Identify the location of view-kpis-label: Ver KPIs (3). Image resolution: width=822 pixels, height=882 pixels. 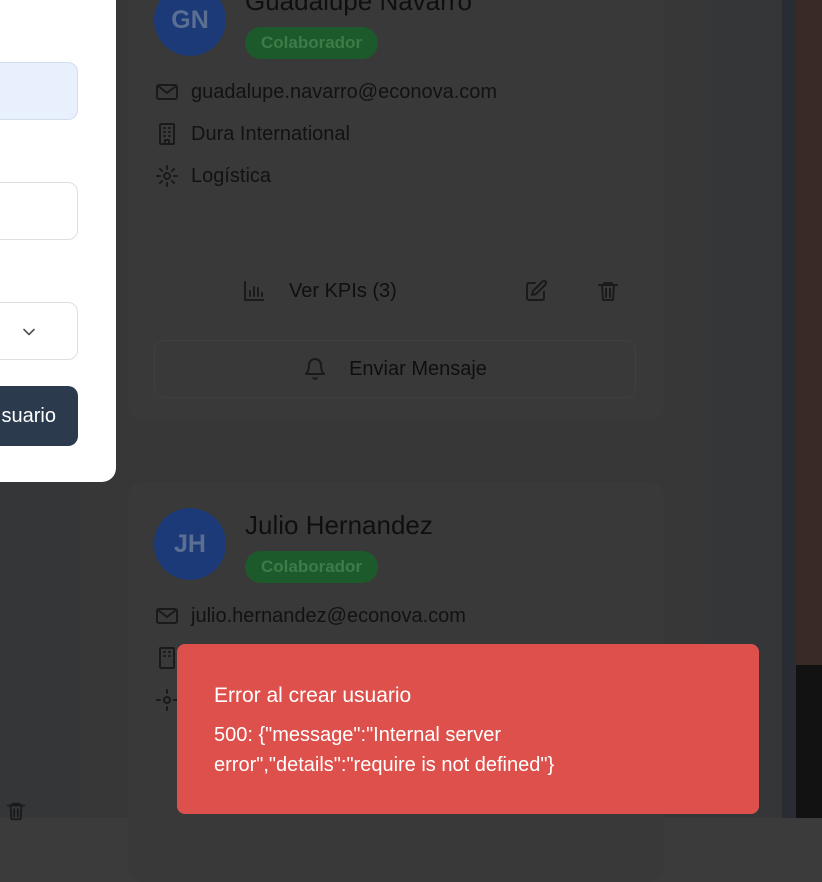
(343, 290).